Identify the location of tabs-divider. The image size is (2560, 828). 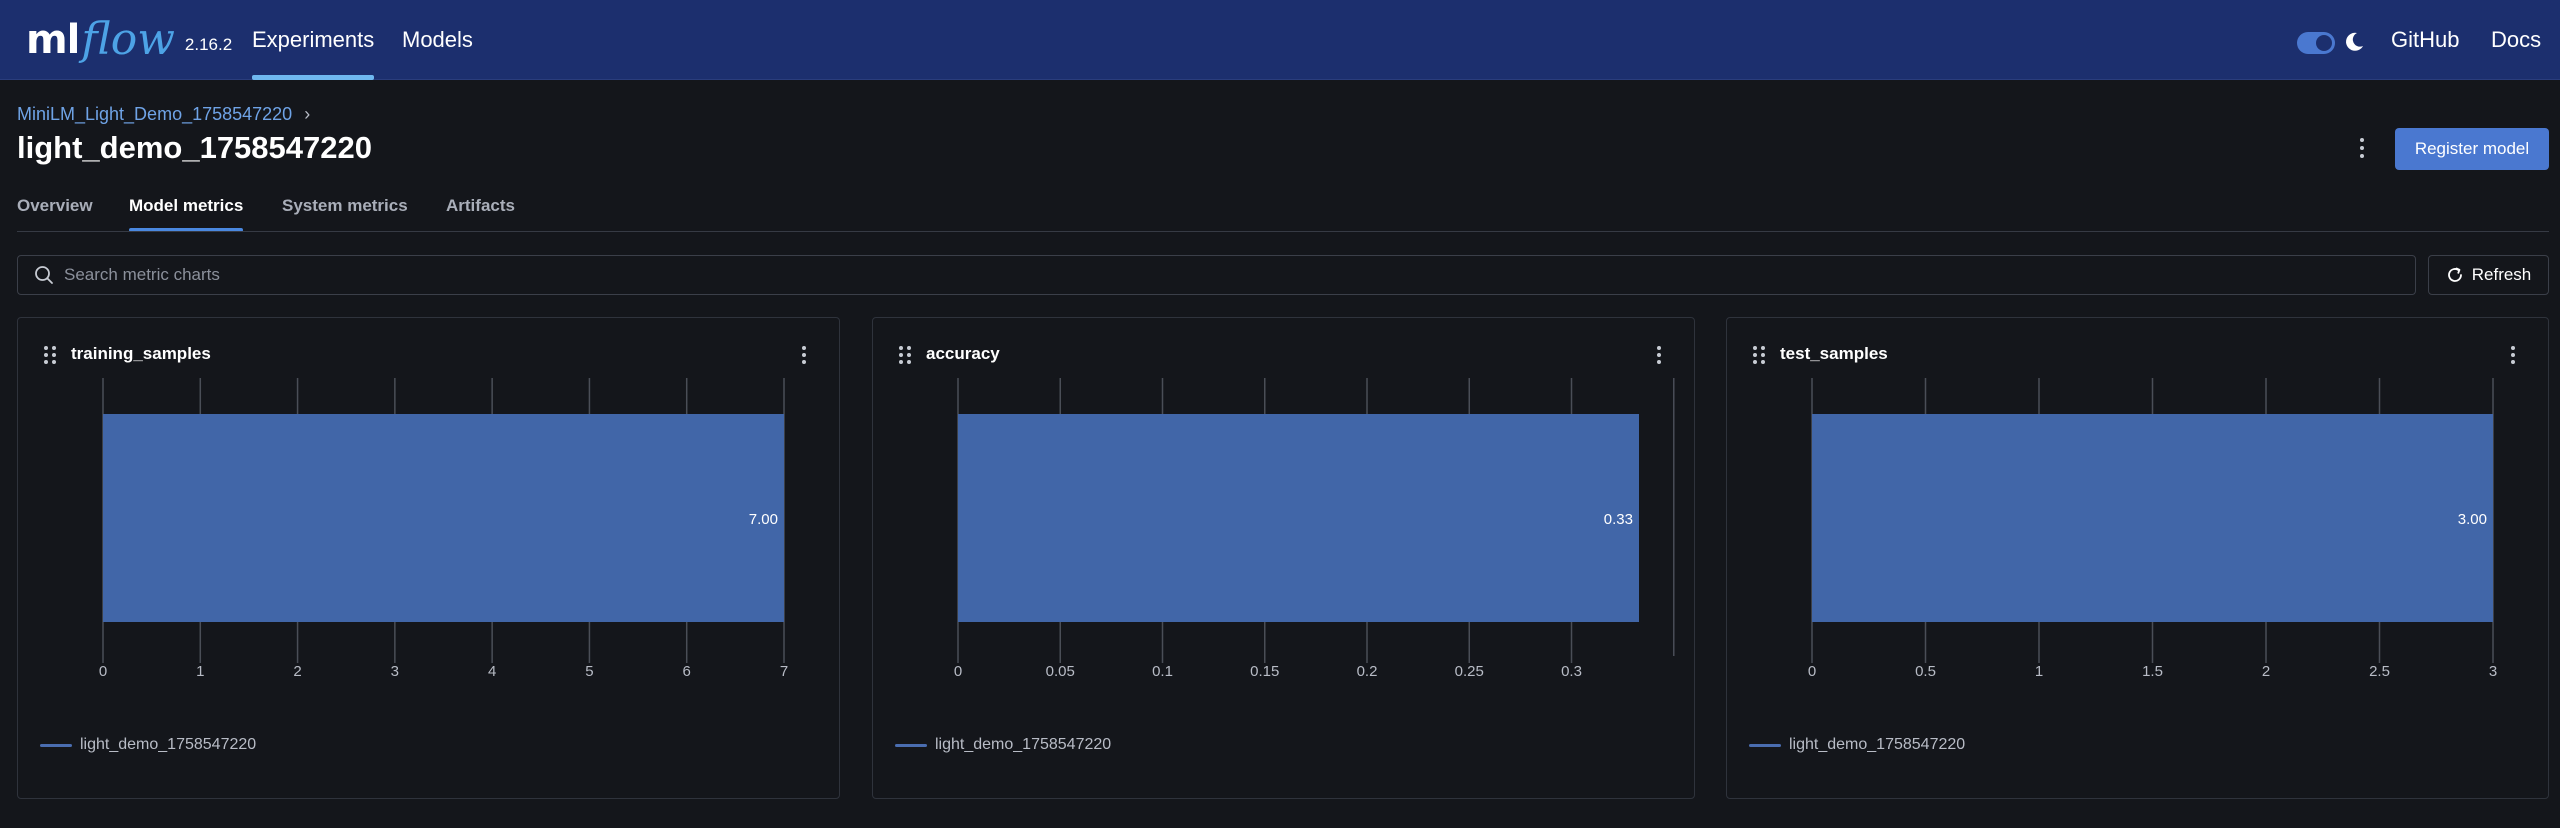
(1283, 231).